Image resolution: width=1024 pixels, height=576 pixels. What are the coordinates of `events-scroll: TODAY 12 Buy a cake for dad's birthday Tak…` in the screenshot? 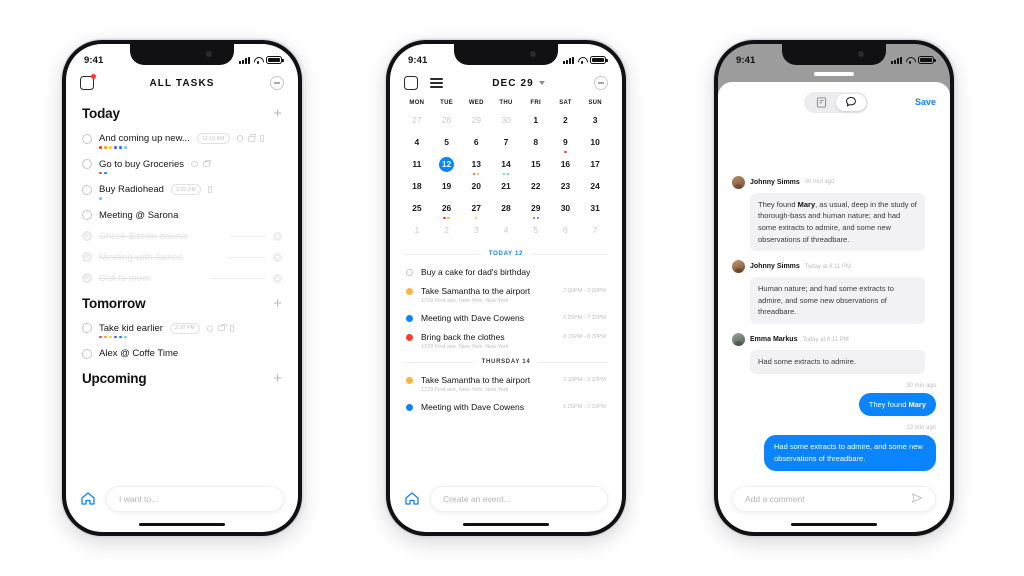 It's located at (506, 362).